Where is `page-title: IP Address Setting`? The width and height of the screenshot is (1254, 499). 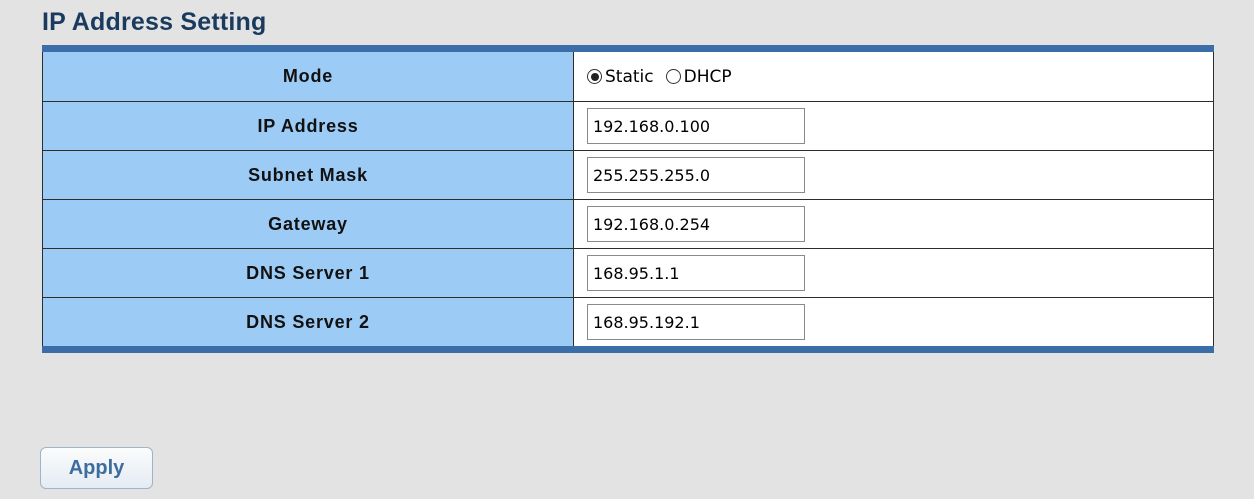 page-title: IP Address Setting is located at coordinates (154, 22).